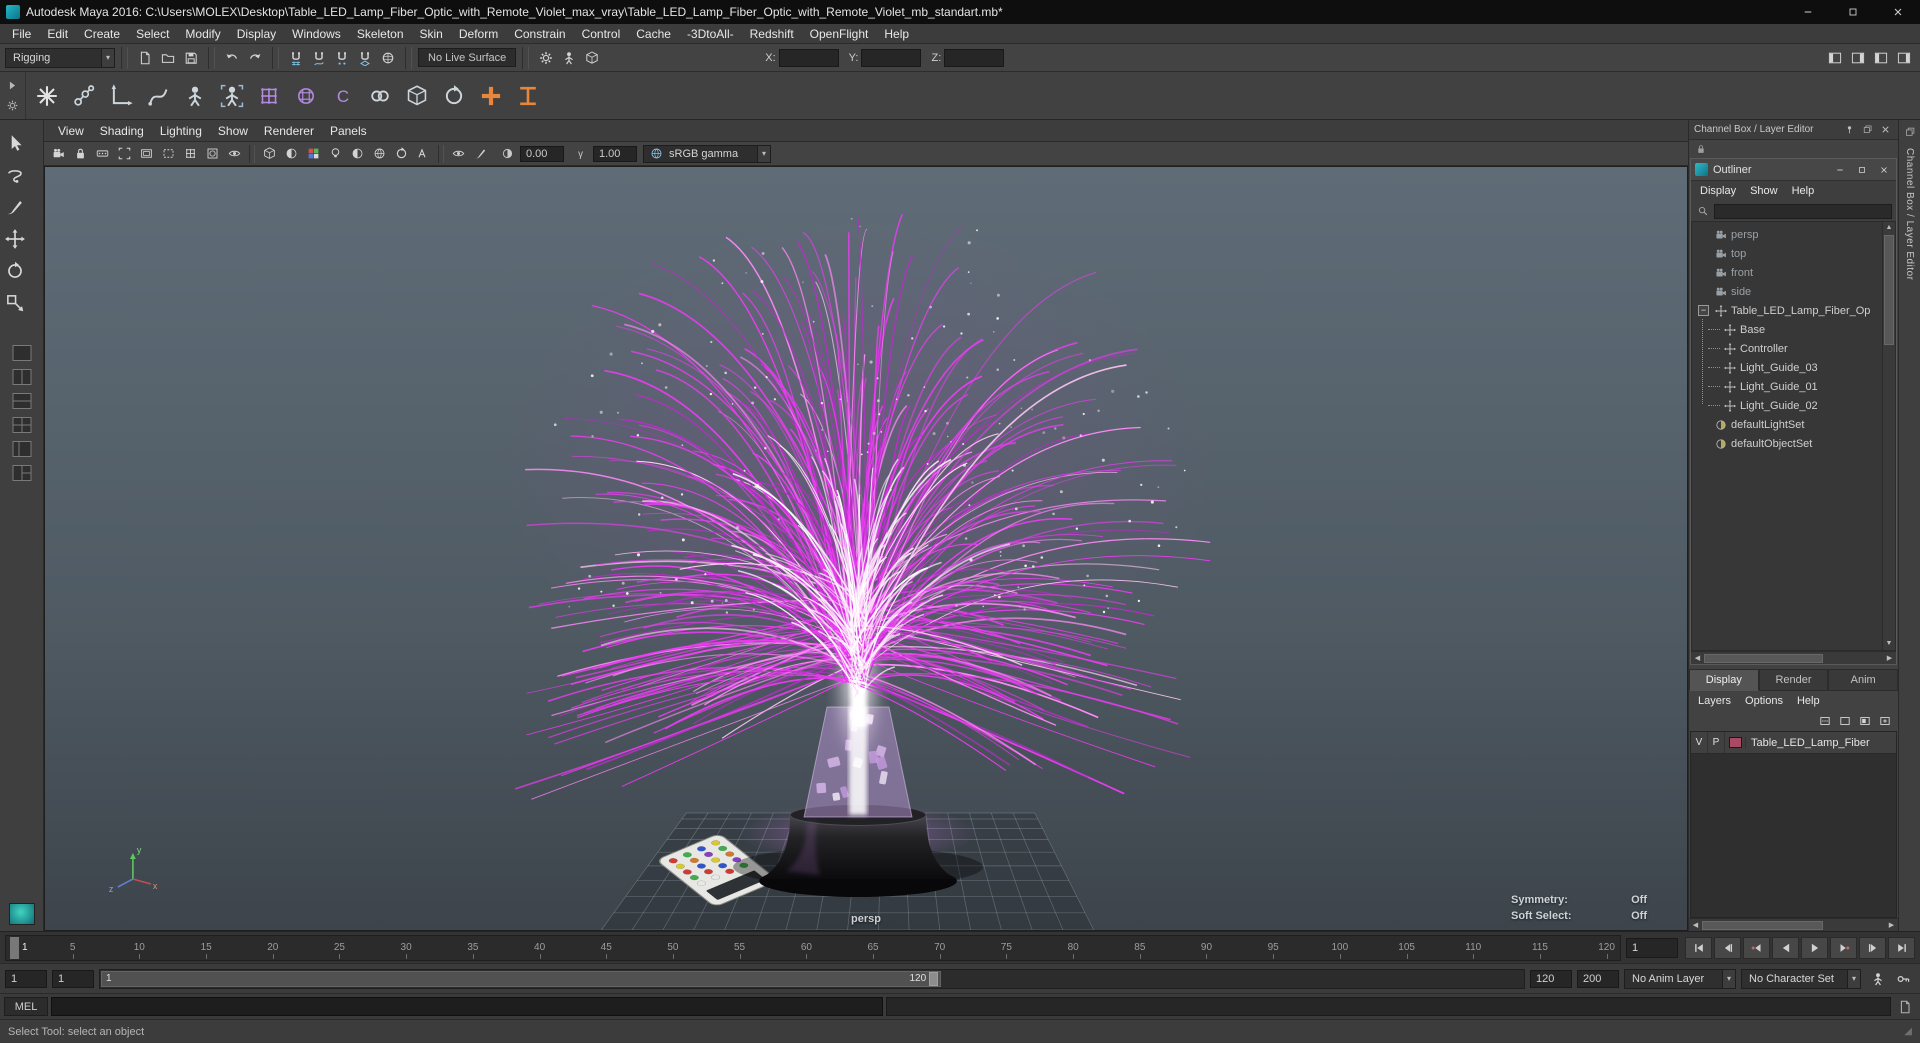  What do you see at coordinates (1793, 680) in the screenshot?
I see `tab-render: Render` at bounding box center [1793, 680].